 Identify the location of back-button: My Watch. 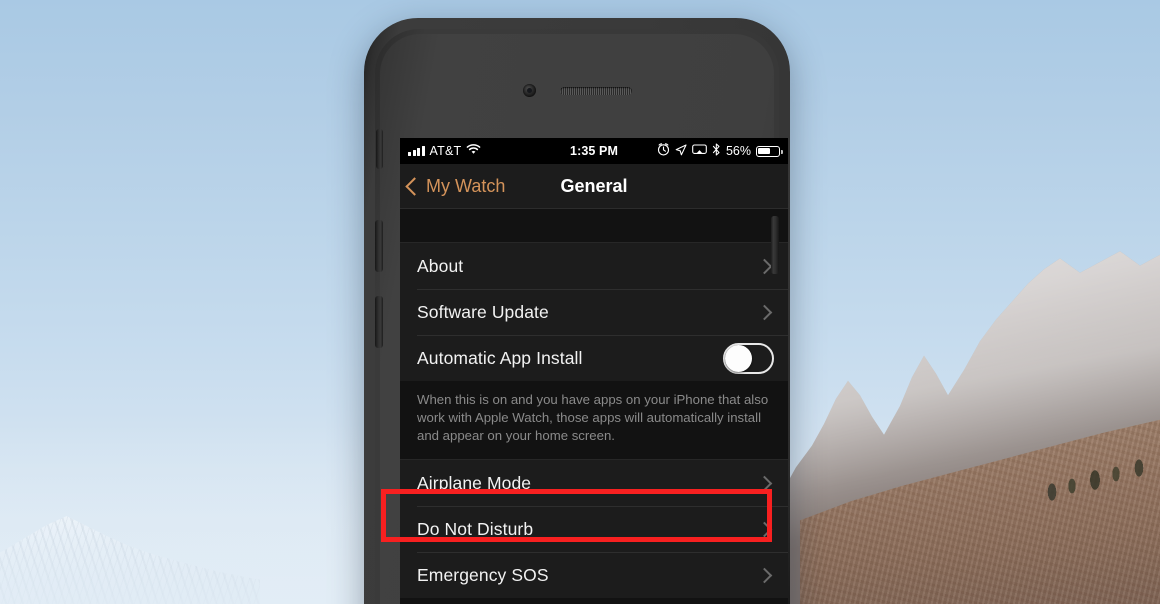
(455, 186).